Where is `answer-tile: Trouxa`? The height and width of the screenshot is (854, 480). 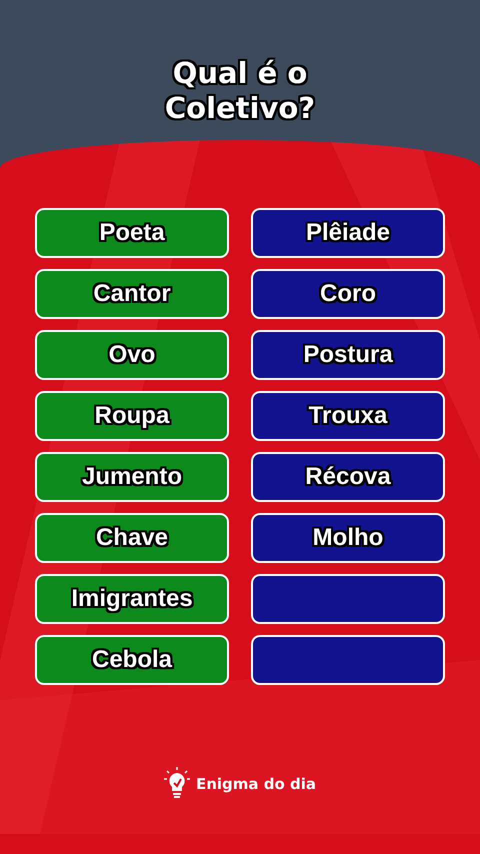
answer-tile: Trouxa is located at coordinates (348, 416).